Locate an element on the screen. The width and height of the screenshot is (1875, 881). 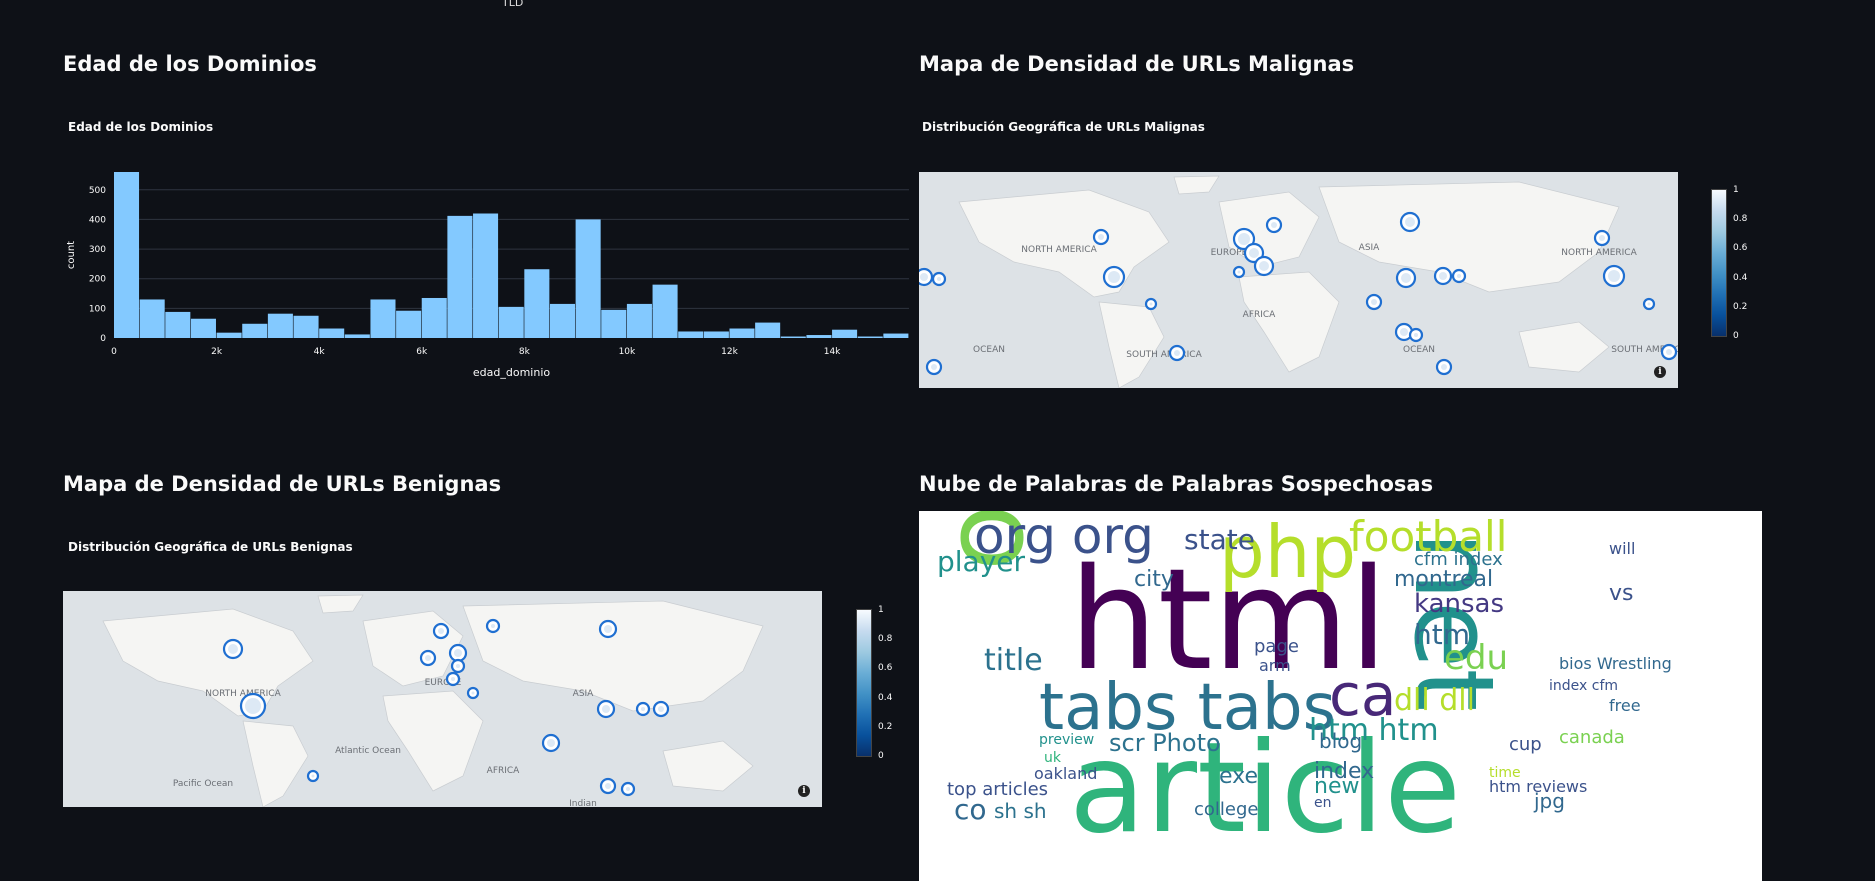
wordcloud-word: arm is located at coordinates (1275, 665).